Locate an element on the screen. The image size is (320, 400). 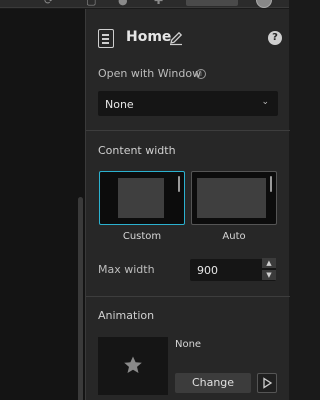
play-button is located at coordinates (267, 383).